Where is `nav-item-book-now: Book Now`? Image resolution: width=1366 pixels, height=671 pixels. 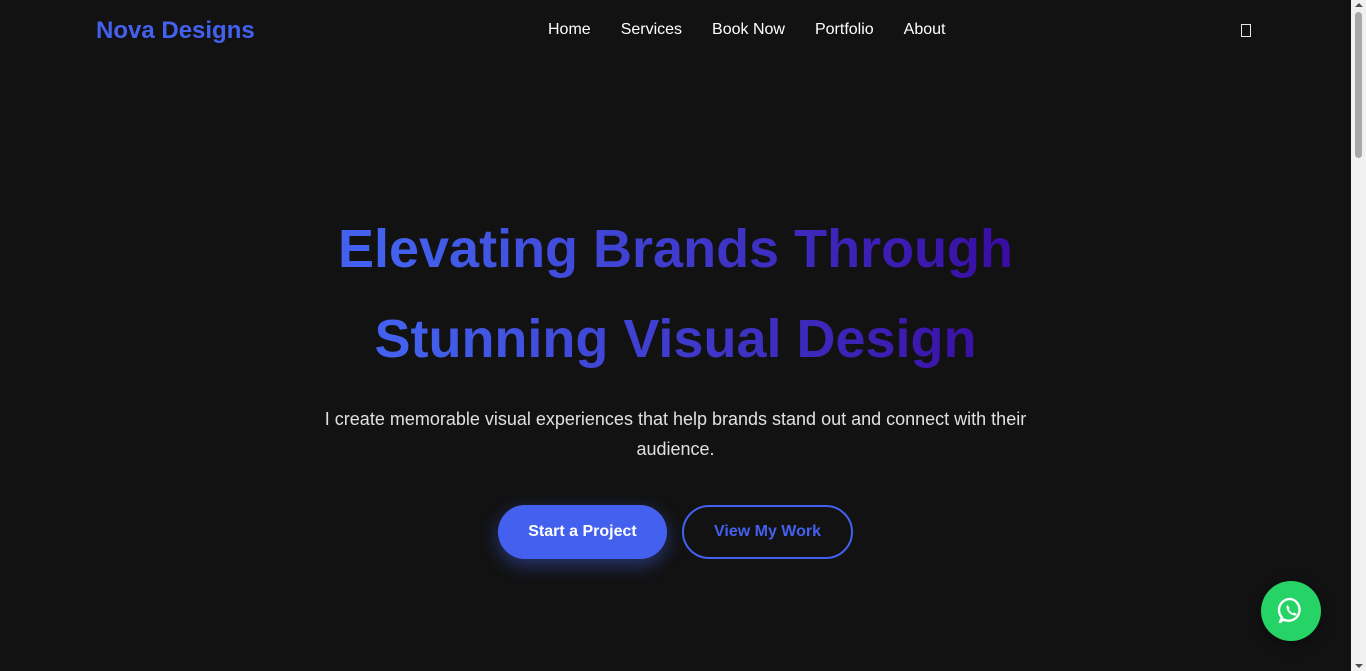
nav-item-book-now: Book Now is located at coordinates (748, 30).